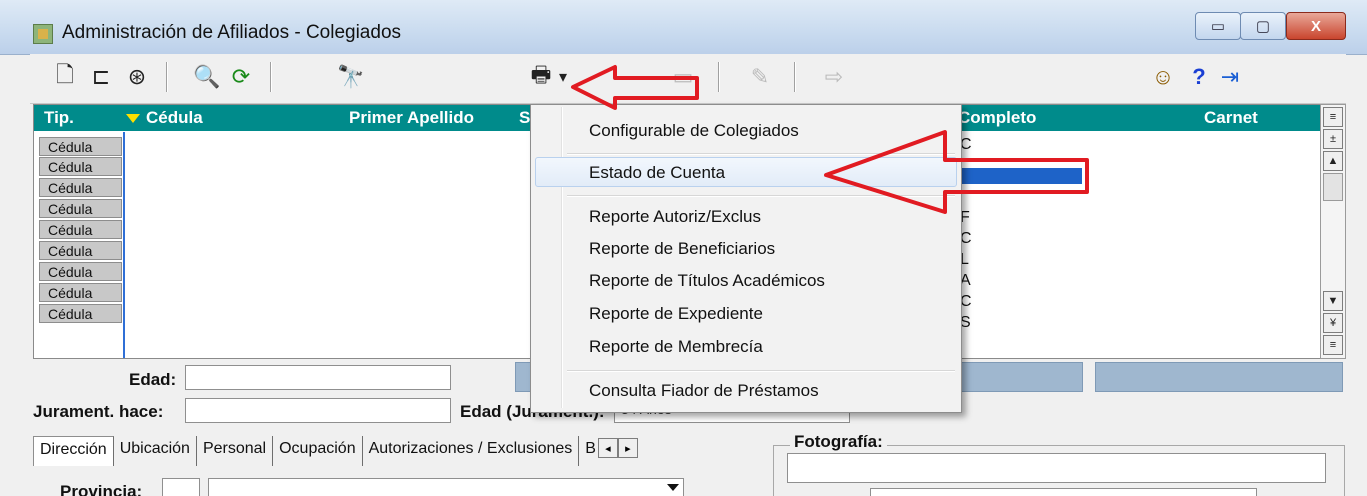 The width and height of the screenshot is (1367, 496). What do you see at coordinates (101, 489) in the screenshot?
I see `provincia-label: Provincia:` at bounding box center [101, 489].